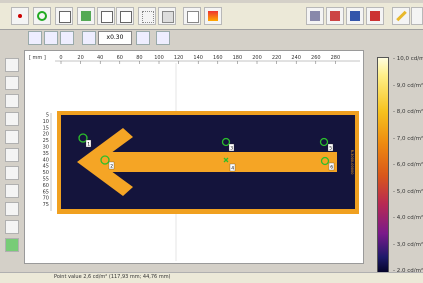  I want to click on zoom-in-icon, so click(143, 38).